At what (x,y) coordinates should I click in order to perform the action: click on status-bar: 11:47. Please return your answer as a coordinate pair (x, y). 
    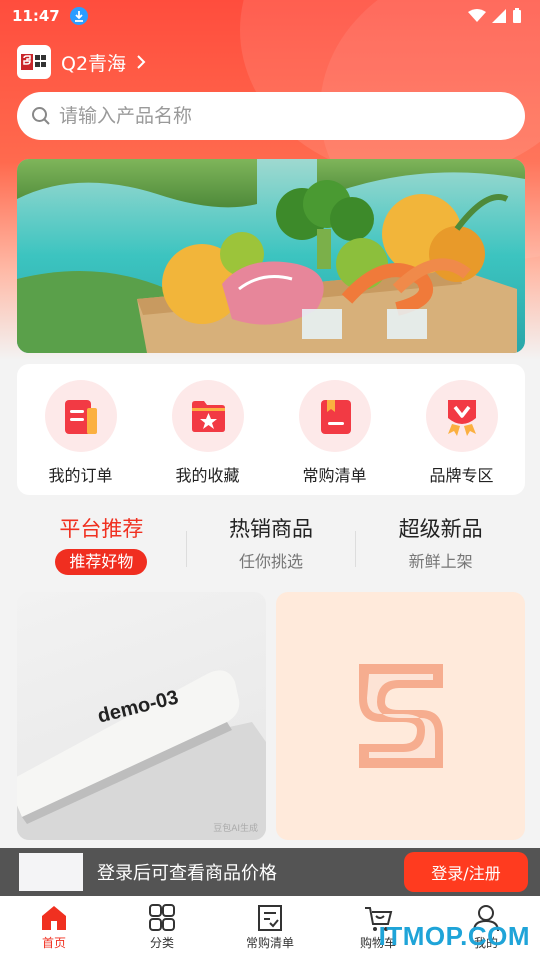
    Looking at the image, I should click on (270, 16).